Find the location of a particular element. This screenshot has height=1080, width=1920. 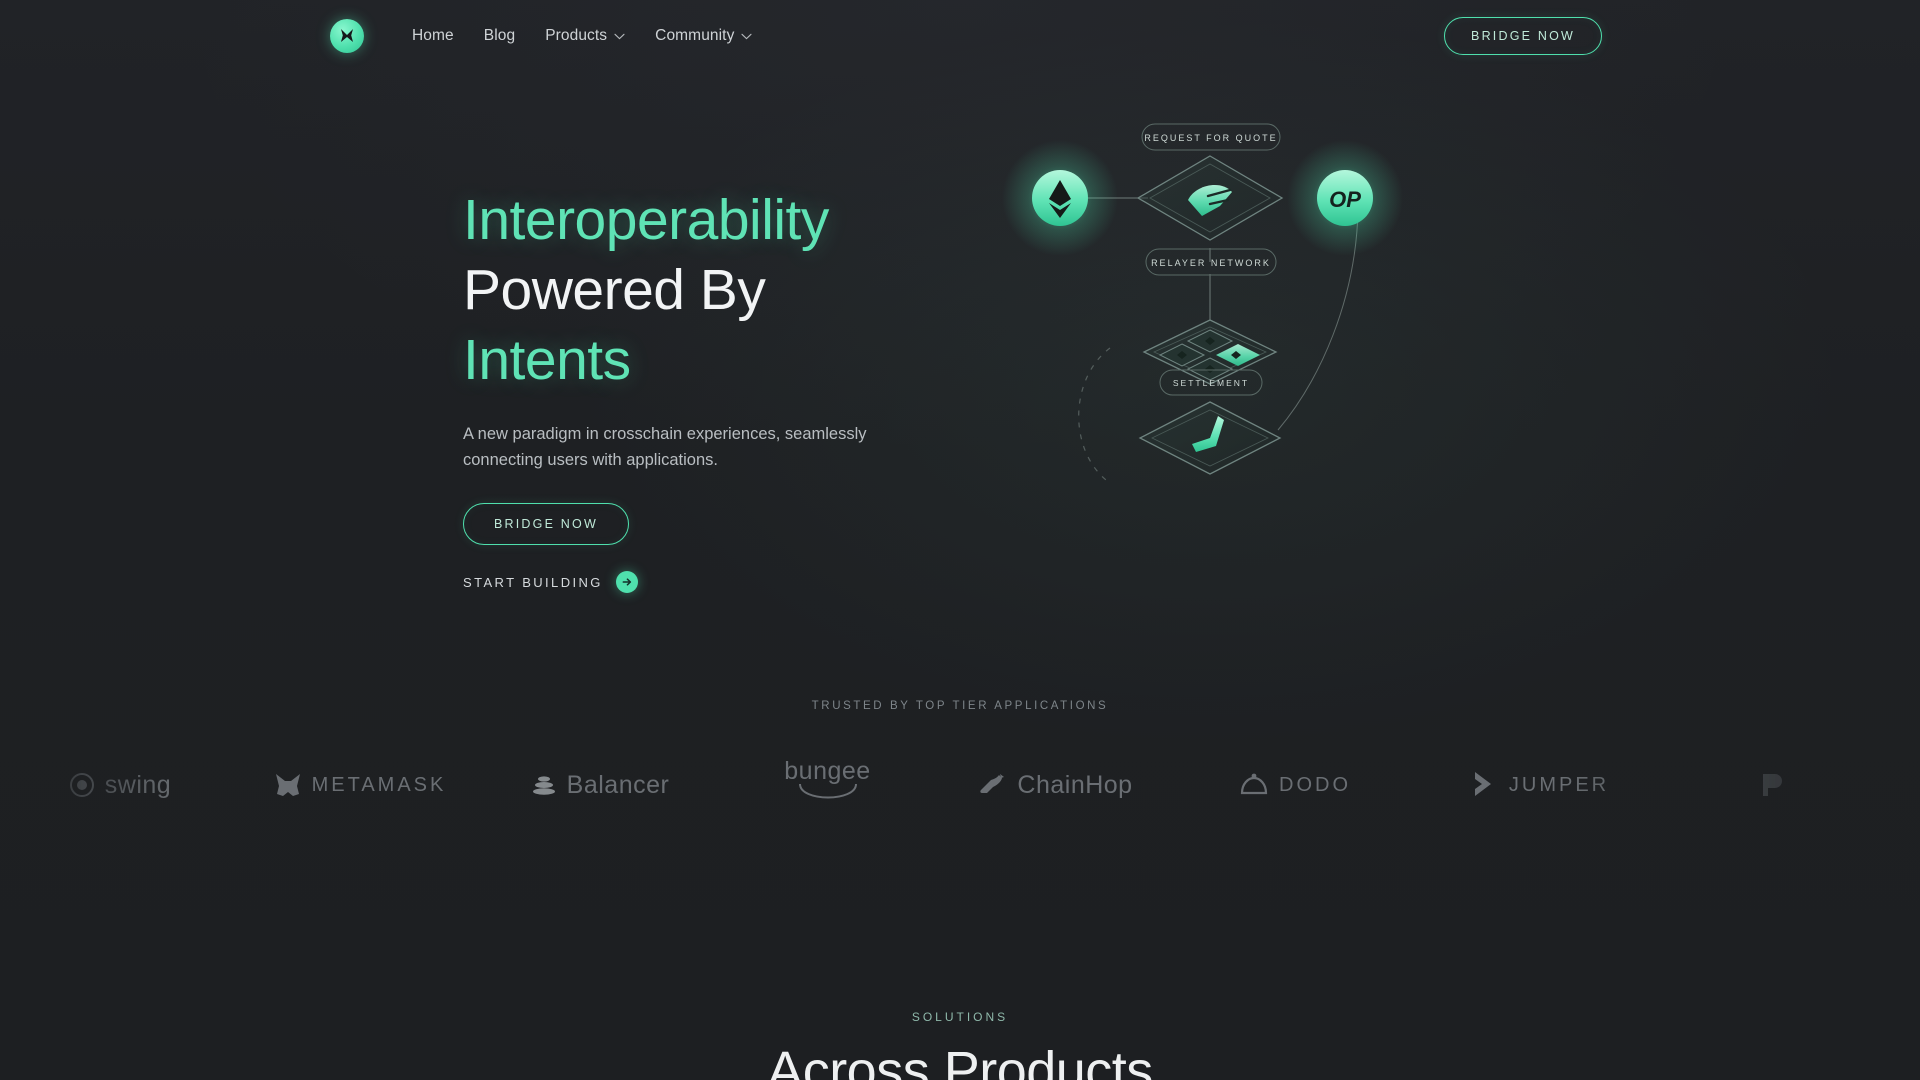

nav-link-label: Products is located at coordinates (576, 35).